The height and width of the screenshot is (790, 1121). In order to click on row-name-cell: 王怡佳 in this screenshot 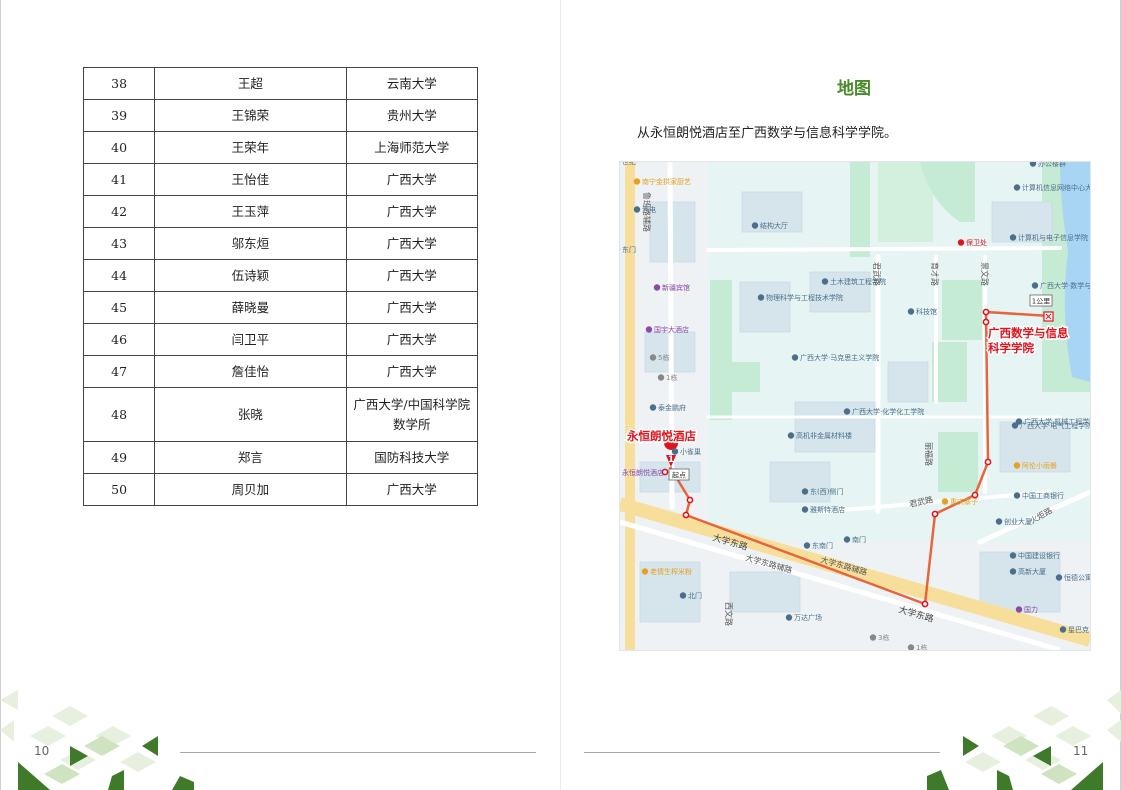, I will do `click(250, 179)`.